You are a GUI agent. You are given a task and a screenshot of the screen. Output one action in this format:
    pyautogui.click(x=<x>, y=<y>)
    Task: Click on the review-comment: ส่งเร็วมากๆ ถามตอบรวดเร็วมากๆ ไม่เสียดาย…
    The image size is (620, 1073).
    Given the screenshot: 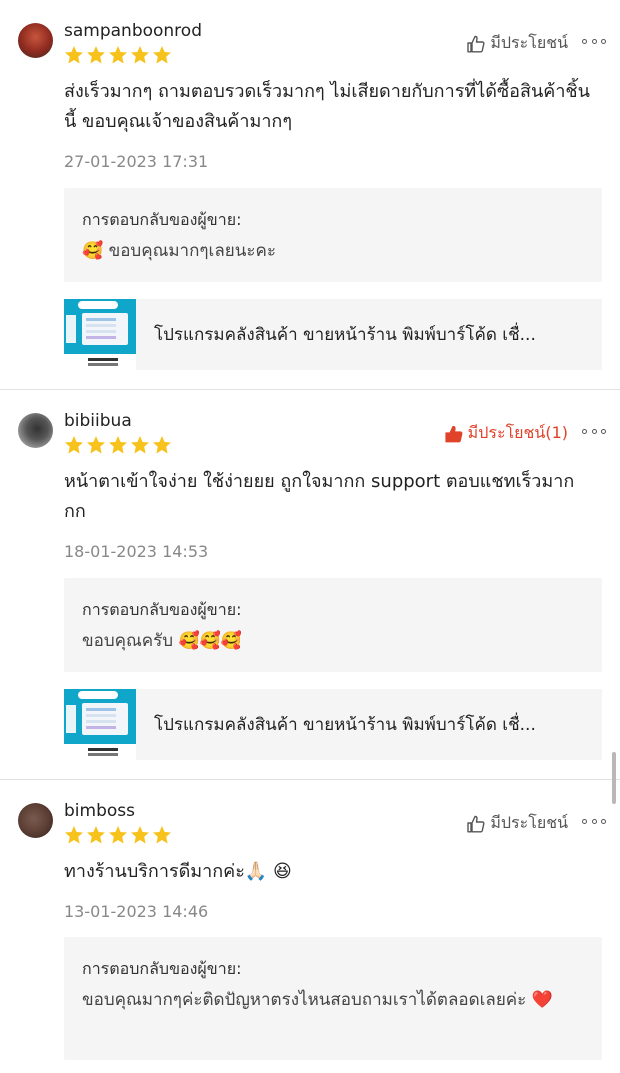 What is the action you would take?
    pyautogui.click(x=327, y=106)
    